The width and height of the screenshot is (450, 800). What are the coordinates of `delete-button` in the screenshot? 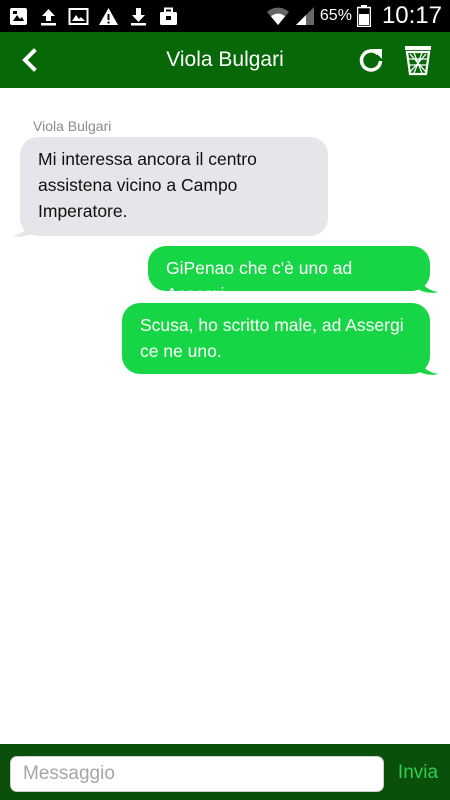 It's located at (418, 60).